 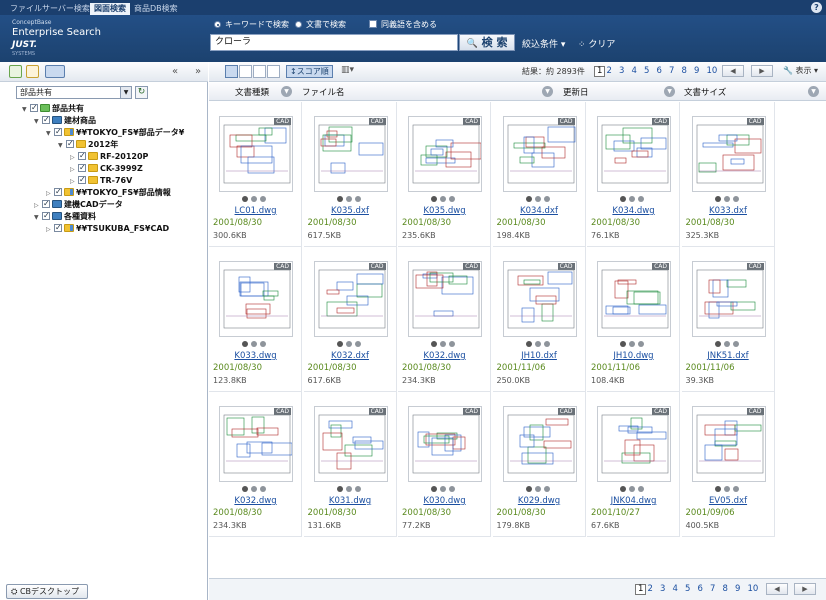 What do you see at coordinates (115, 132) in the screenshot?
I see `tree-node: ▼ ¥¥TOKYO_FS¥部品データ¥` at bounding box center [115, 132].